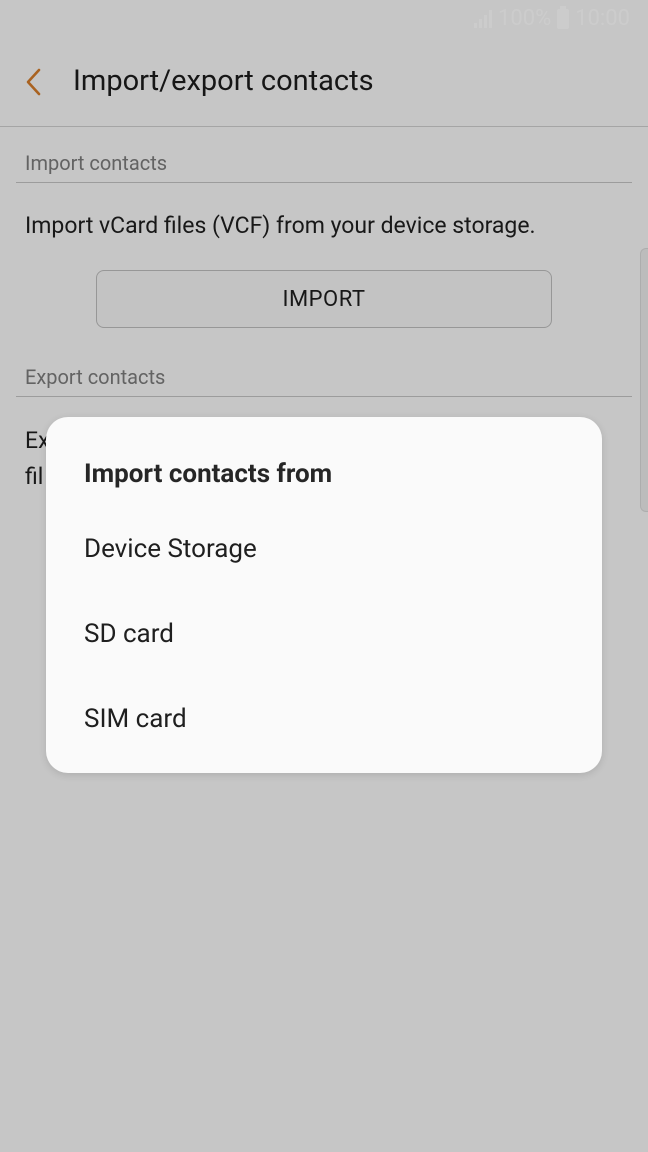 This screenshot has width=648, height=1152. What do you see at coordinates (324, 634) in the screenshot?
I see `option-sd-card: SD card` at bounding box center [324, 634].